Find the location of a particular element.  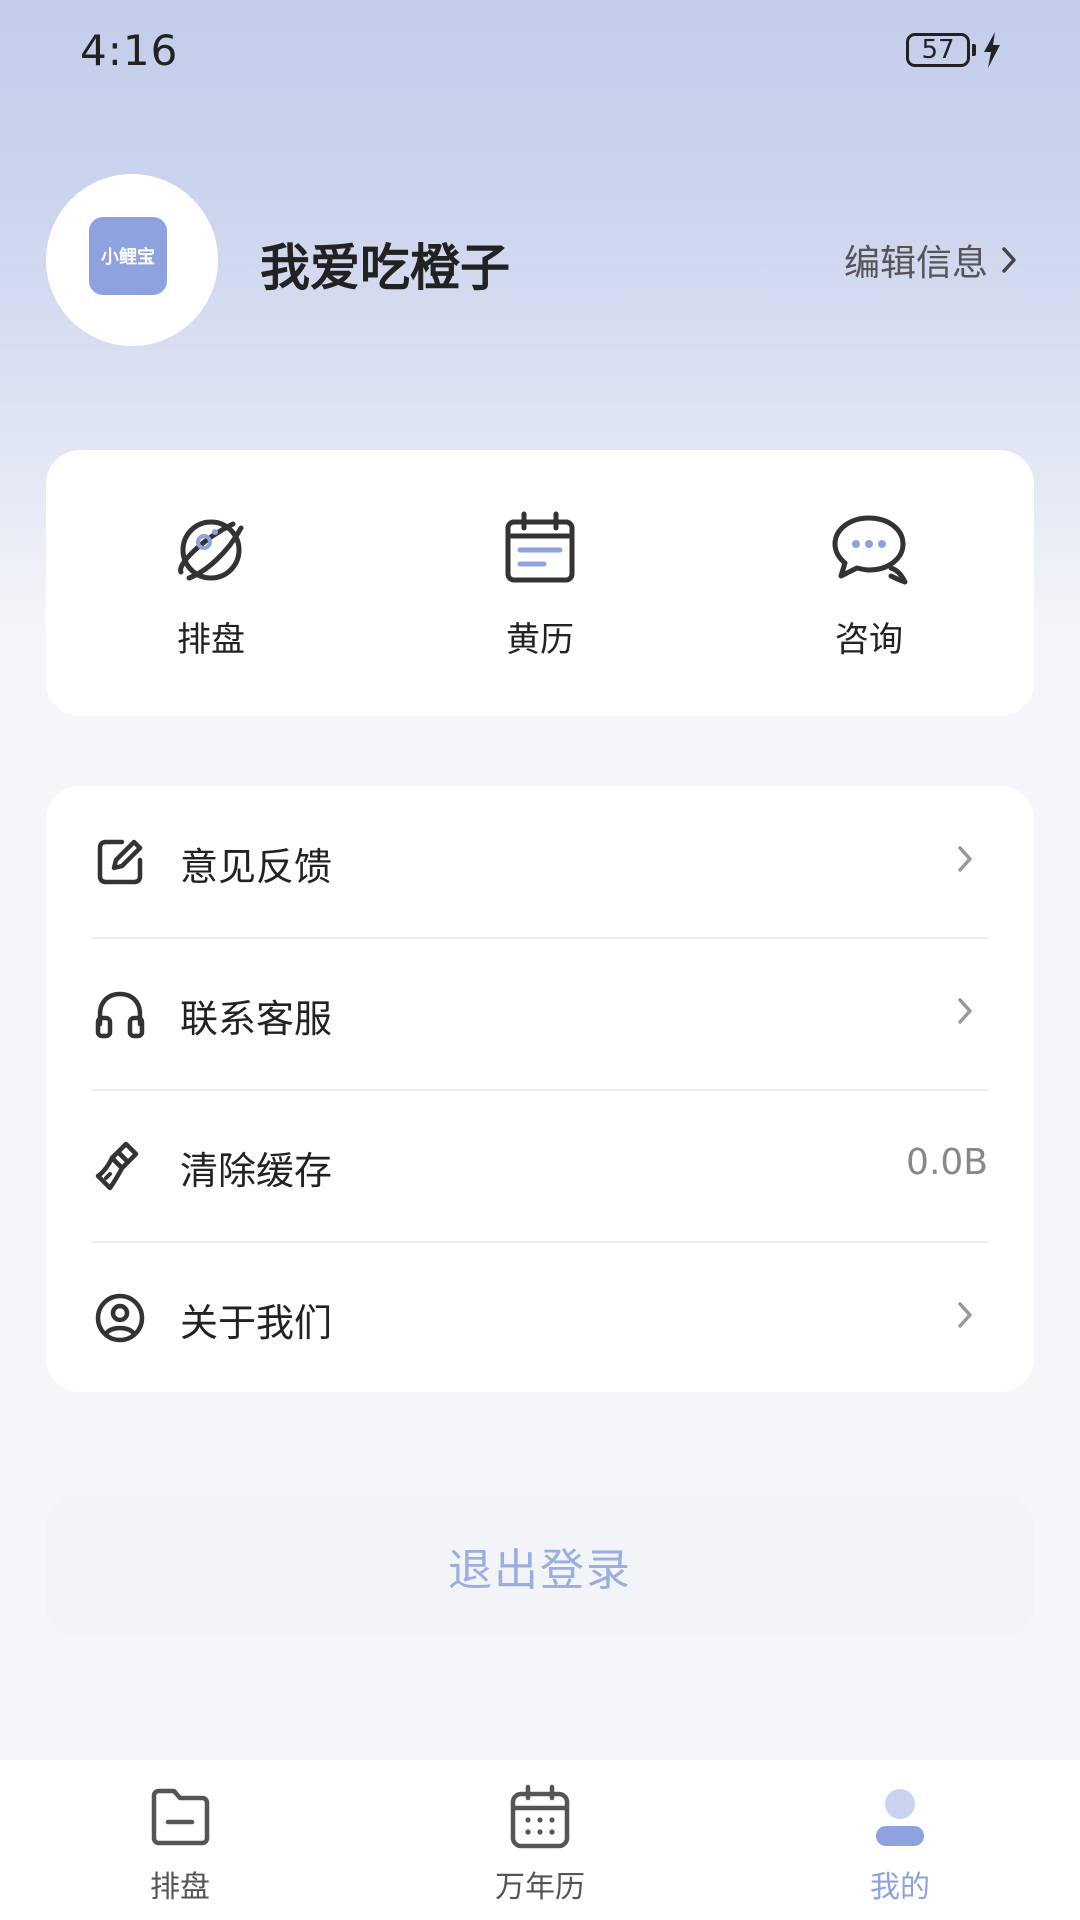

battery-level: 57 is located at coordinates (938, 50).